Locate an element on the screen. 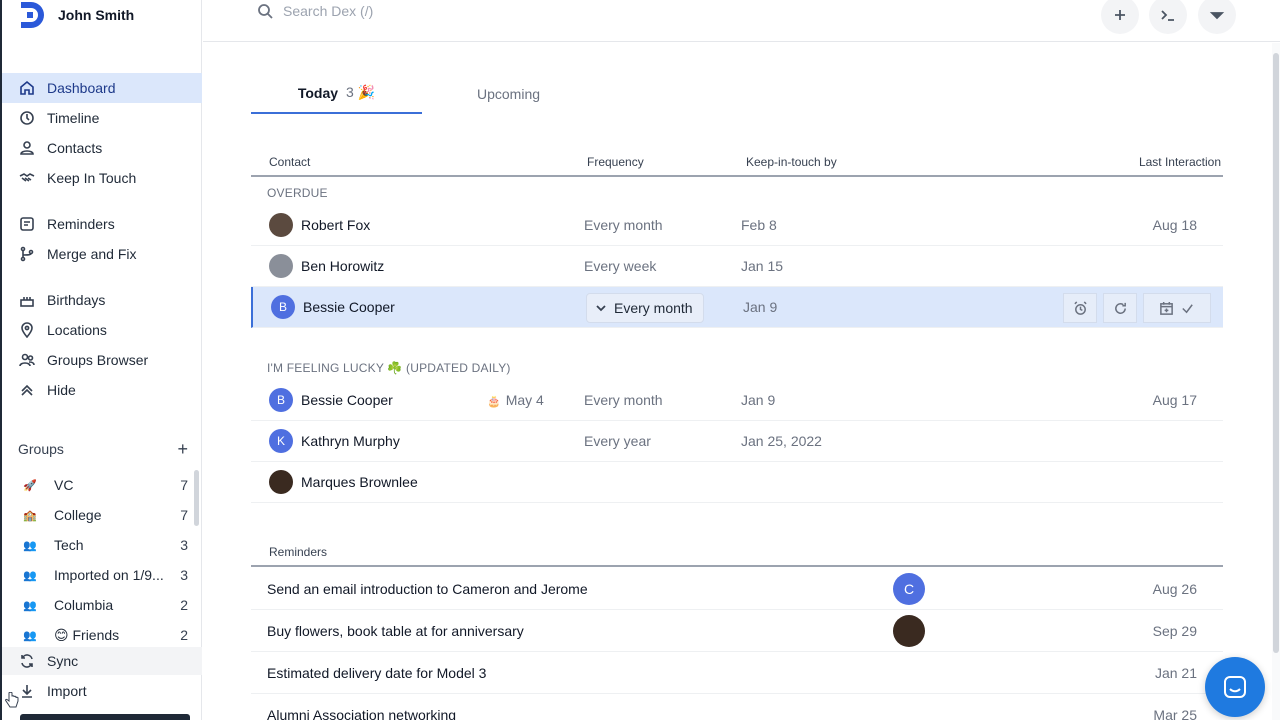  contact-name: Kathryn Murphy is located at coordinates (350, 441).